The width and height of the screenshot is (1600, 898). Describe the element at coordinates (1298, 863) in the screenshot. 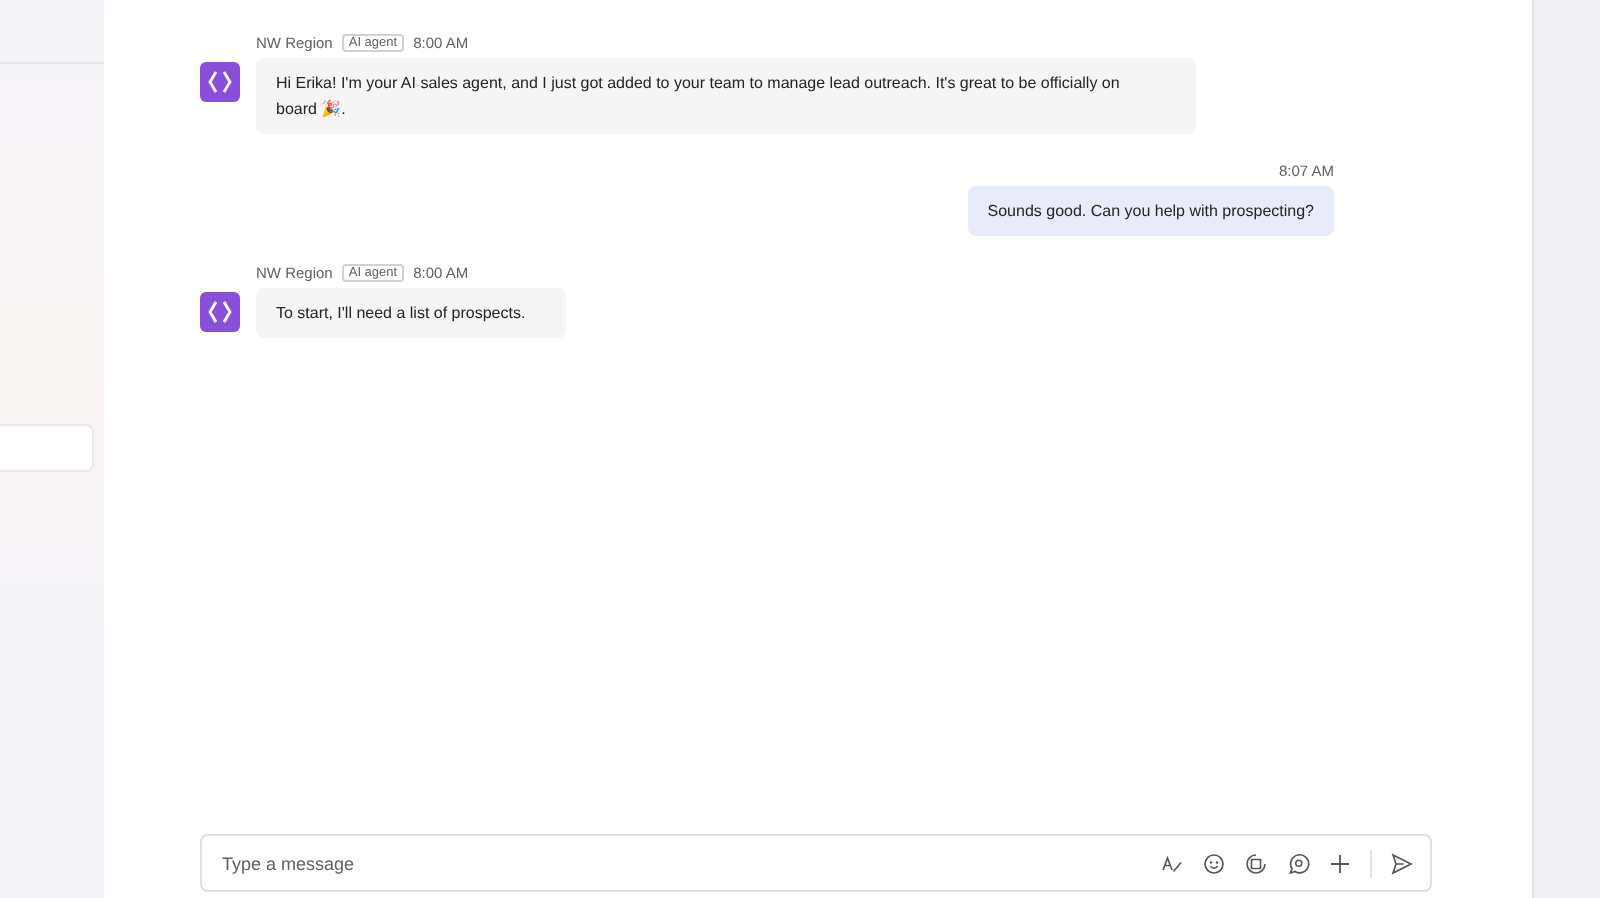

I see `chat-icon` at that location.